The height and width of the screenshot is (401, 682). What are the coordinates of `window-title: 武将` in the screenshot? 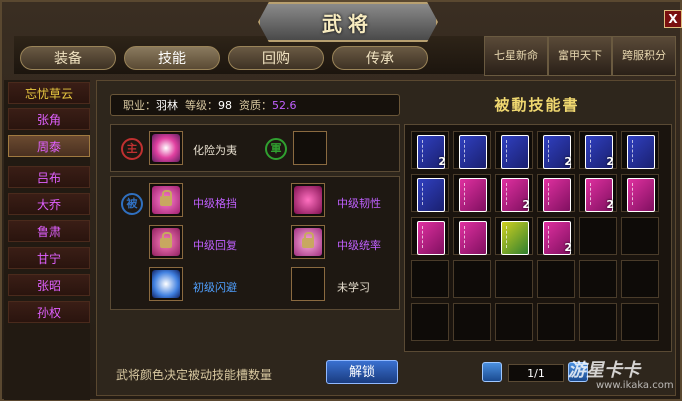 It's located at (348, 23).